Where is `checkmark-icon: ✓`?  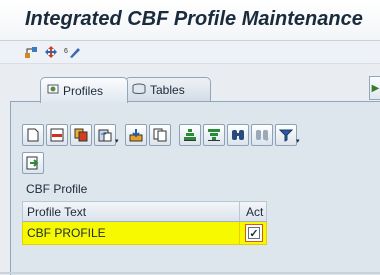 checkmark-icon: ✓ is located at coordinates (254, 233).